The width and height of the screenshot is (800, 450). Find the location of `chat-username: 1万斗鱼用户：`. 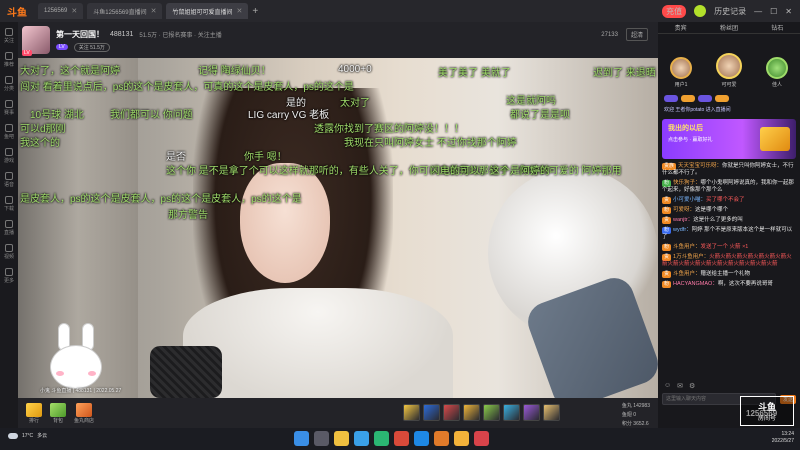

chat-username: 1万斗鱼用户： is located at coordinates (691, 257).